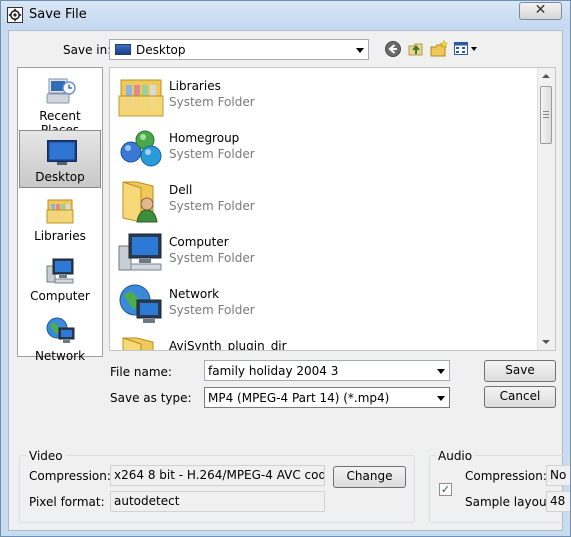  What do you see at coordinates (546, 342) in the screenshot?
I see `scroll-down-icon` at bounding box center [546, 342].